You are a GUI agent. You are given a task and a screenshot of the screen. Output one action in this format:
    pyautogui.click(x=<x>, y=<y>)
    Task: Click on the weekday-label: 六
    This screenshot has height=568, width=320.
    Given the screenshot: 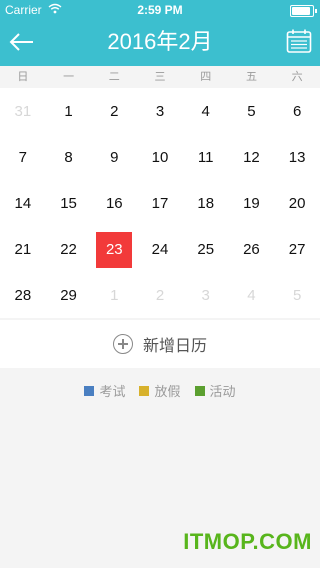 What is the action you would take?
    pyautogui.click(x=297, y=77)
    